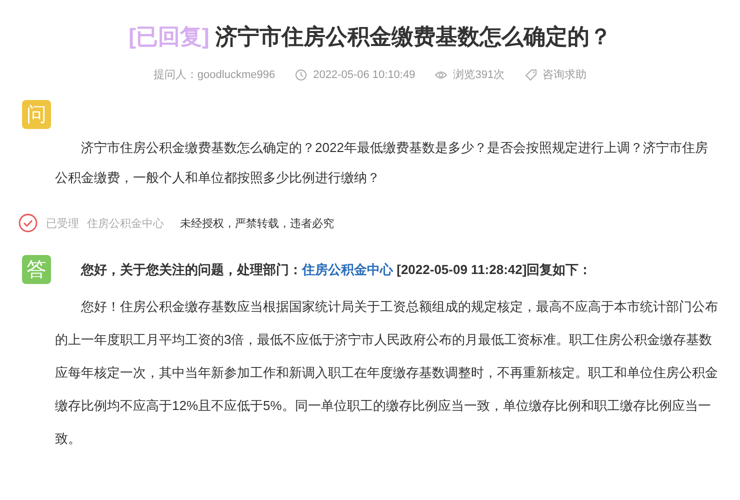 This screenshot has width=740, height=500. Describe the element at coordinates (301, 74) in the screenshot. I see `clock-icon` at that location.